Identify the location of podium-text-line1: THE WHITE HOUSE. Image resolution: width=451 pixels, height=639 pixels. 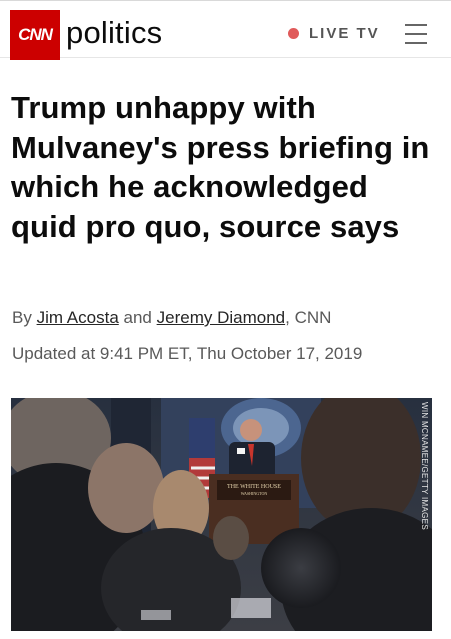
(254, 487).